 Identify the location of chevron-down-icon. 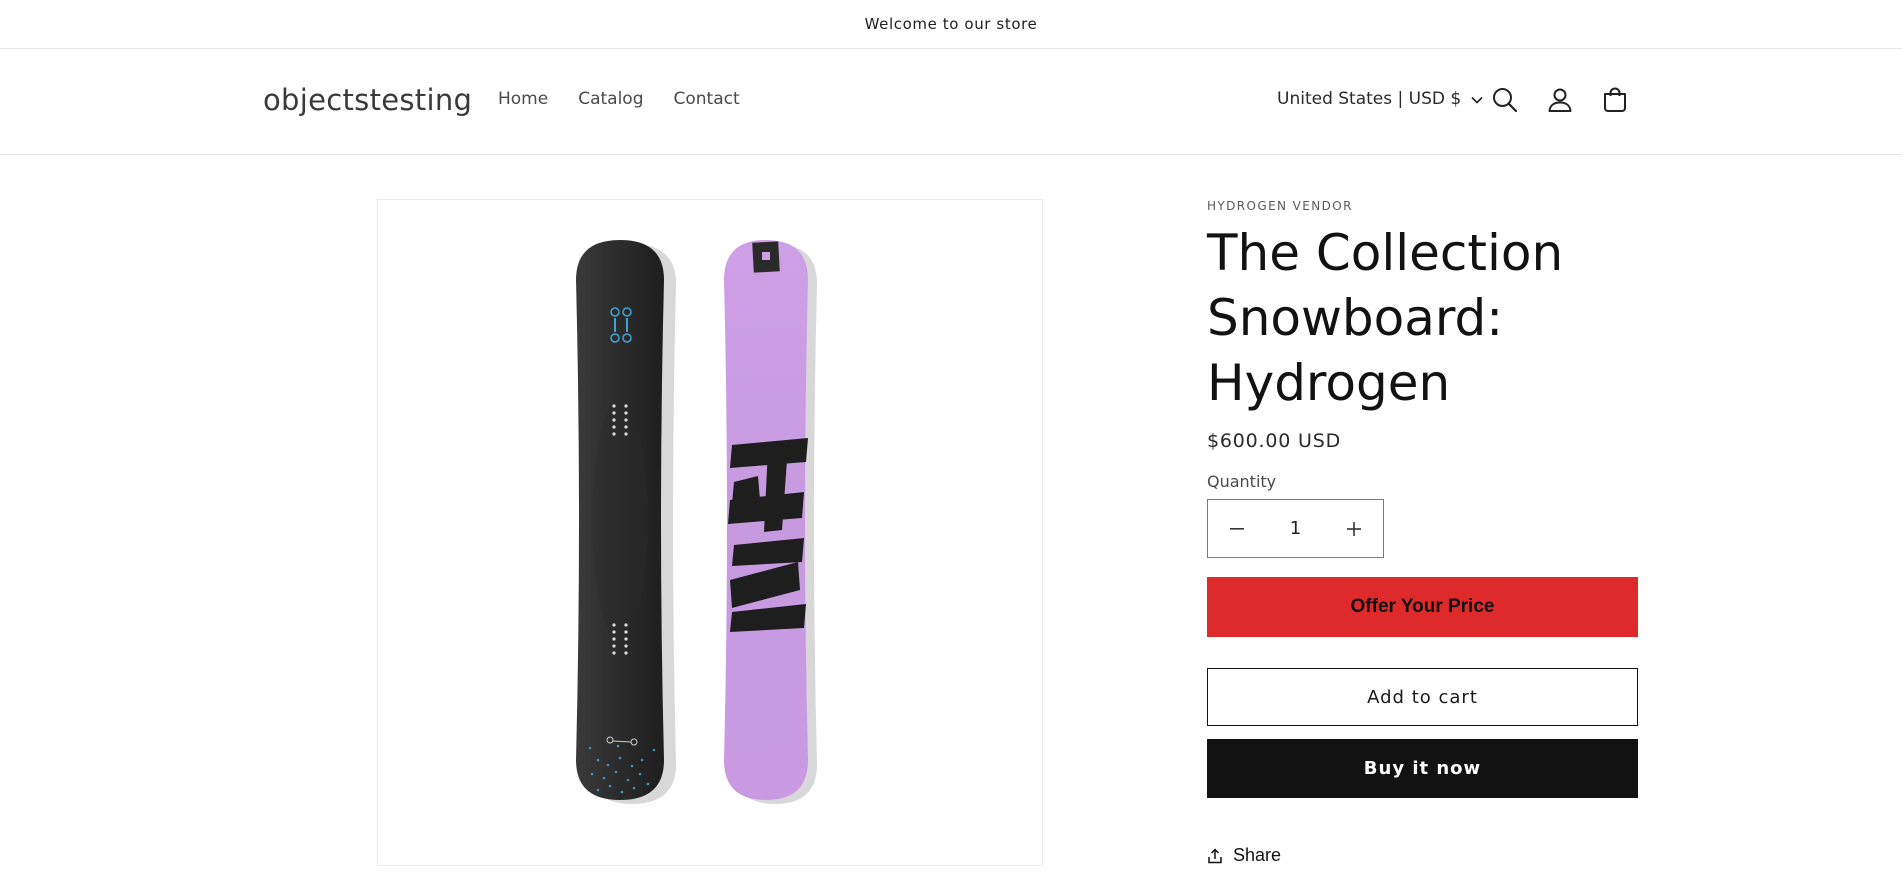
(1477, 99).